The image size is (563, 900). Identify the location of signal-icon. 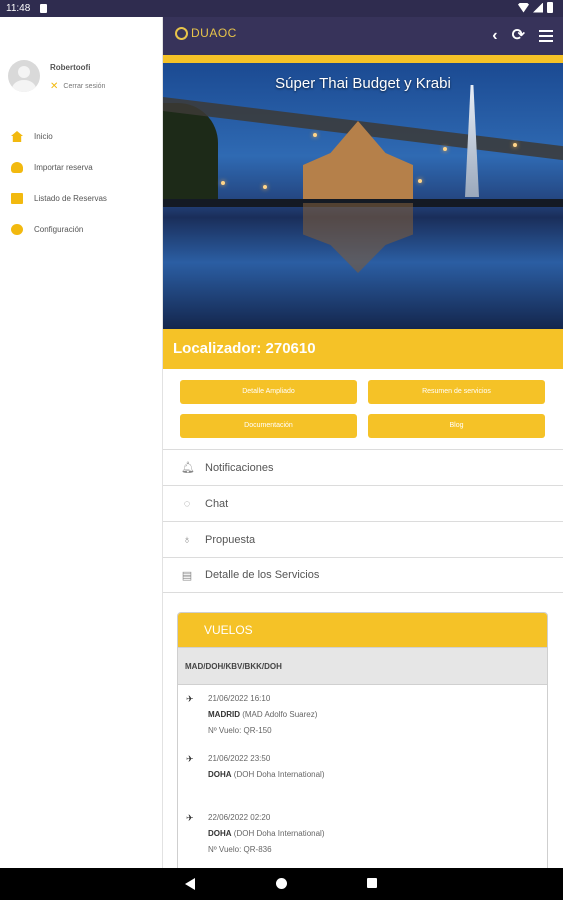
(538, 7).